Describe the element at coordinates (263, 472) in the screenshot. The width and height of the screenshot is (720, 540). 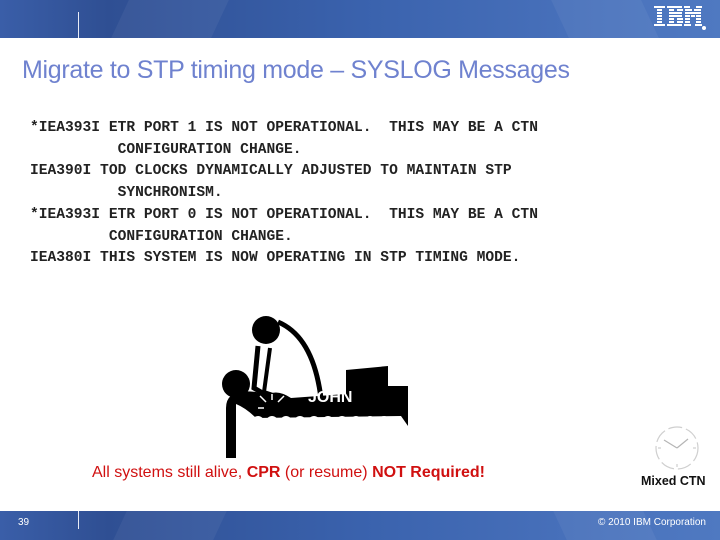
I see `caption-emphasis: CPR` at that location.